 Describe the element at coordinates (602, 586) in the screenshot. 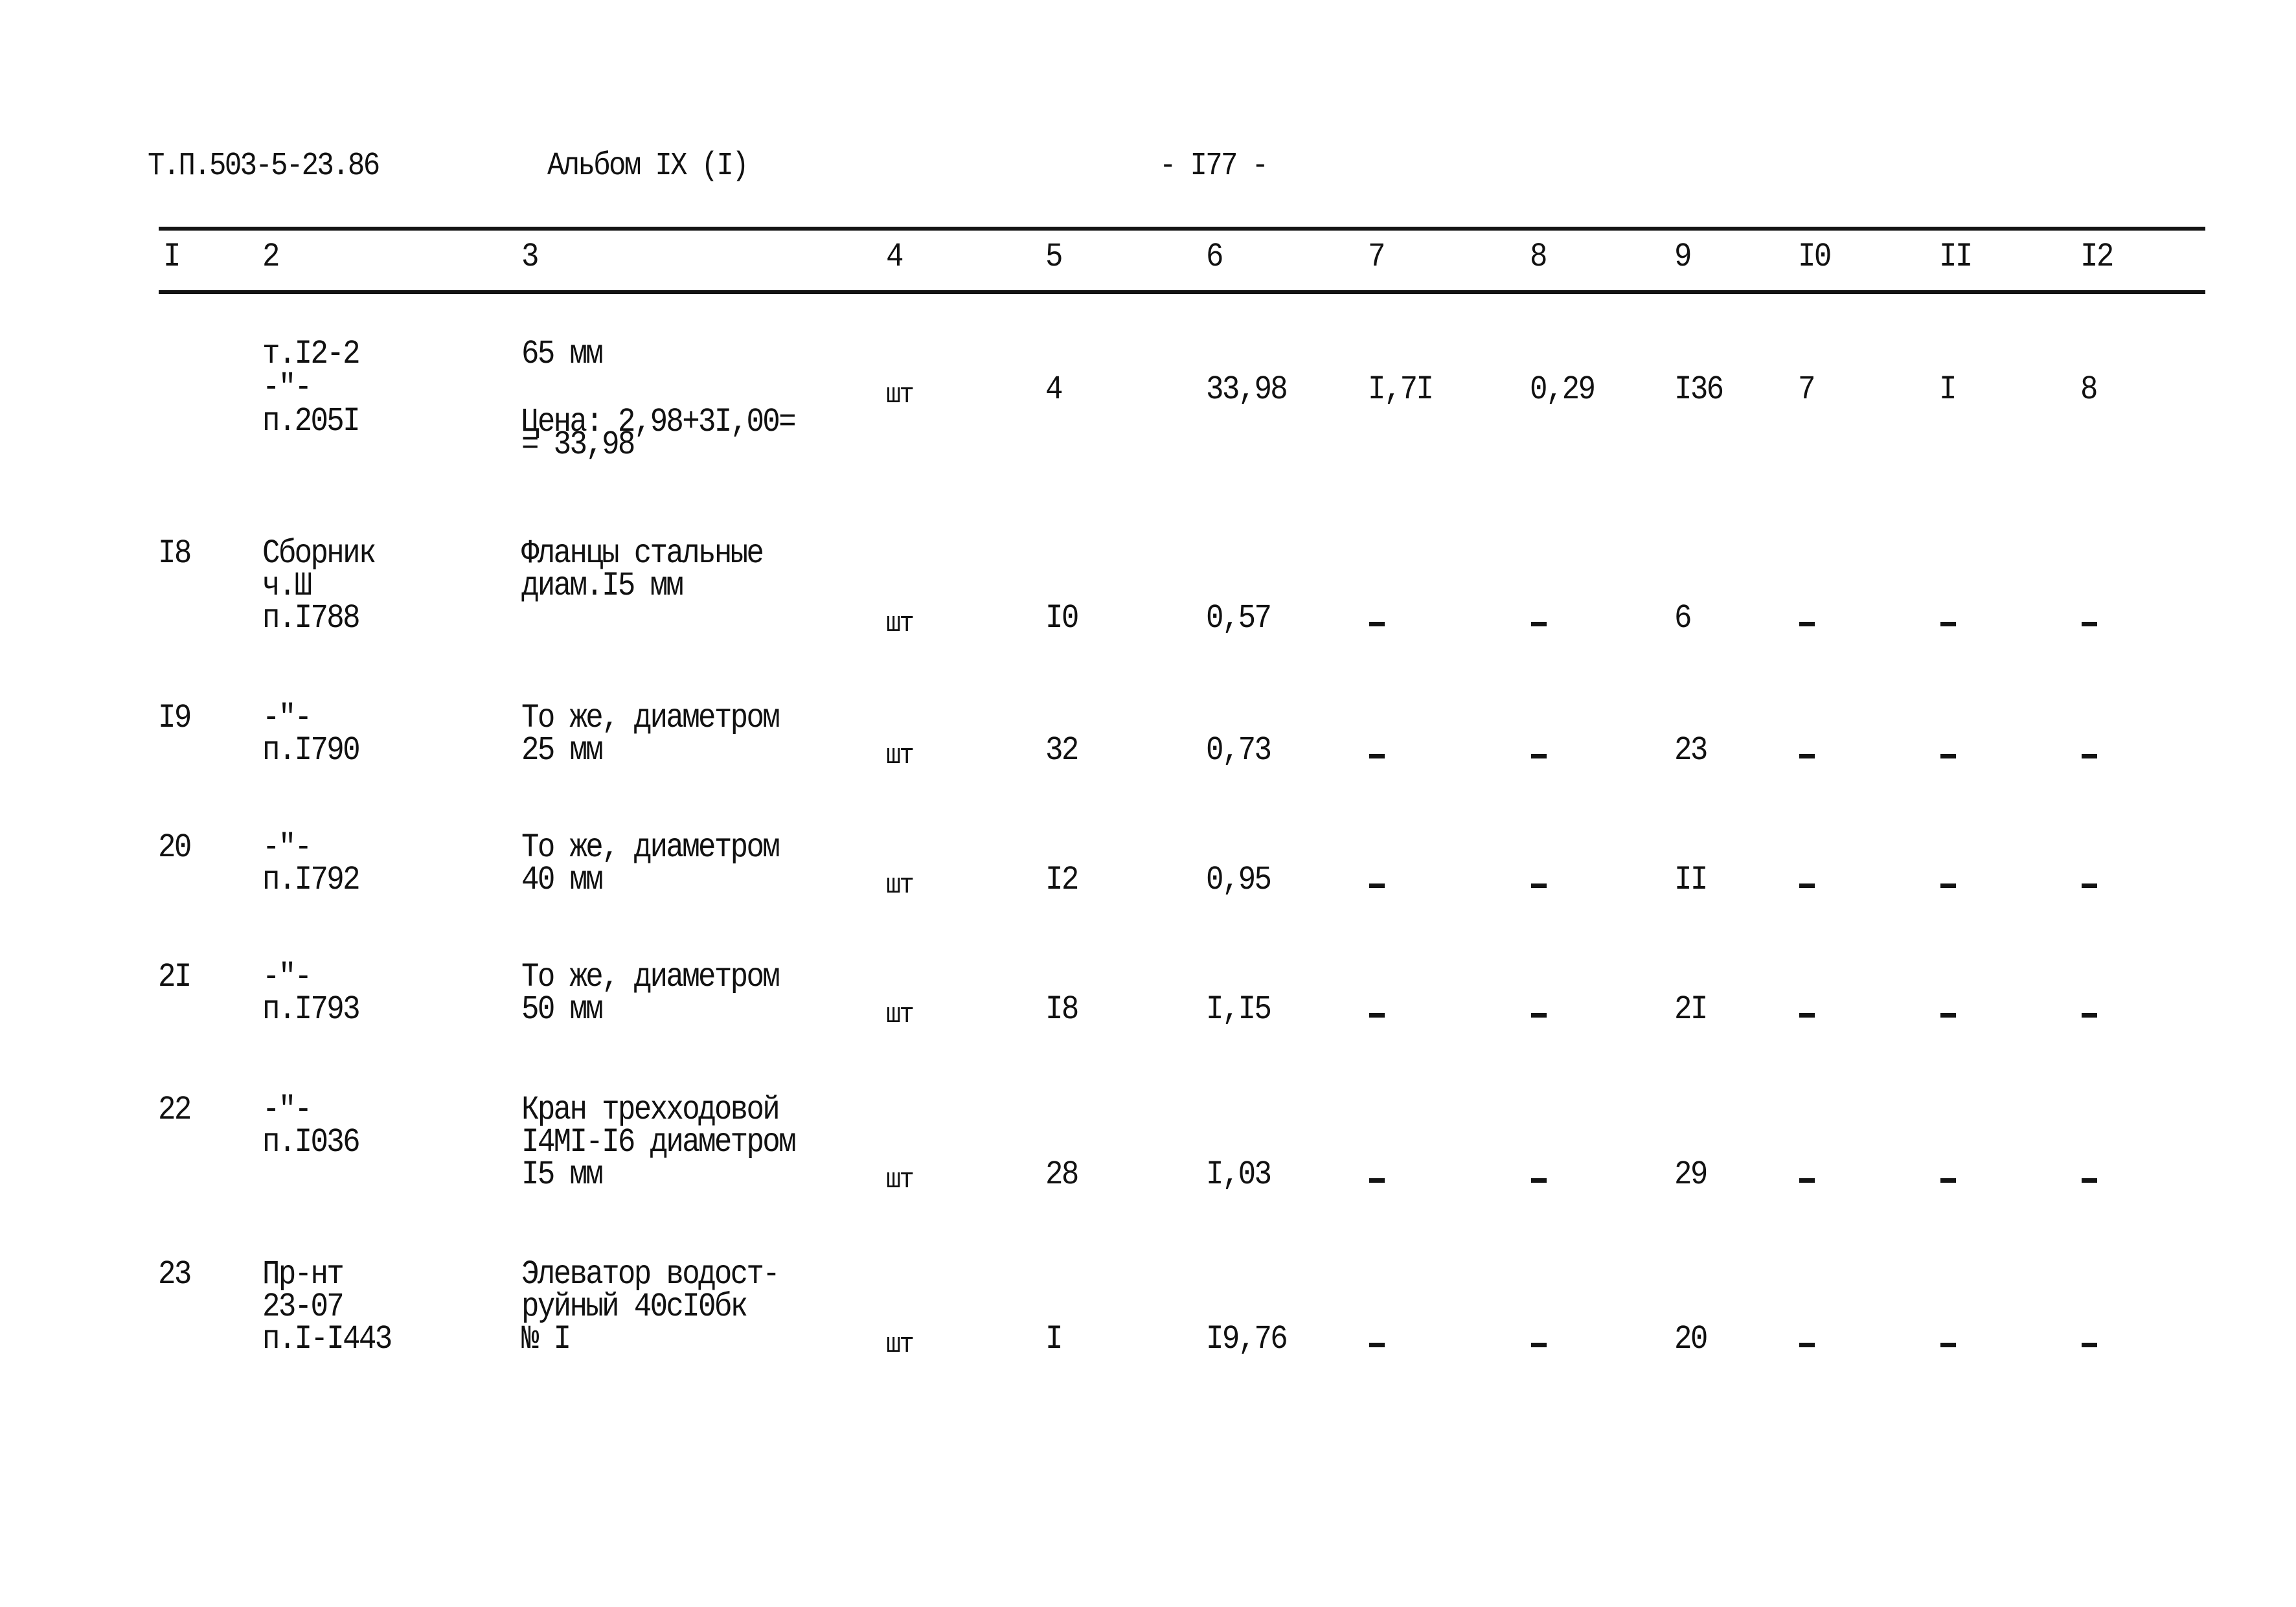

I see `description-line: диам.I5 мм` at that location.